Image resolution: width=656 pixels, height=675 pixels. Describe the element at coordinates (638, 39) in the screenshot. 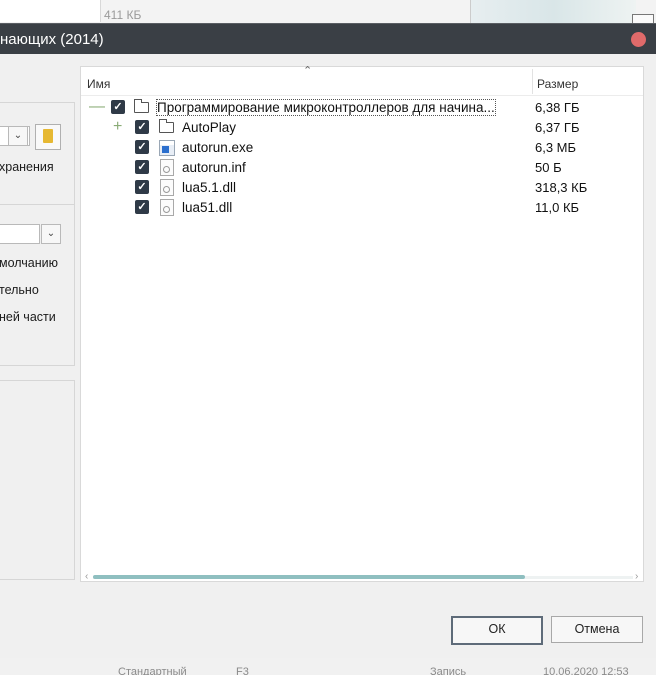

I see `close-icon` at that location.